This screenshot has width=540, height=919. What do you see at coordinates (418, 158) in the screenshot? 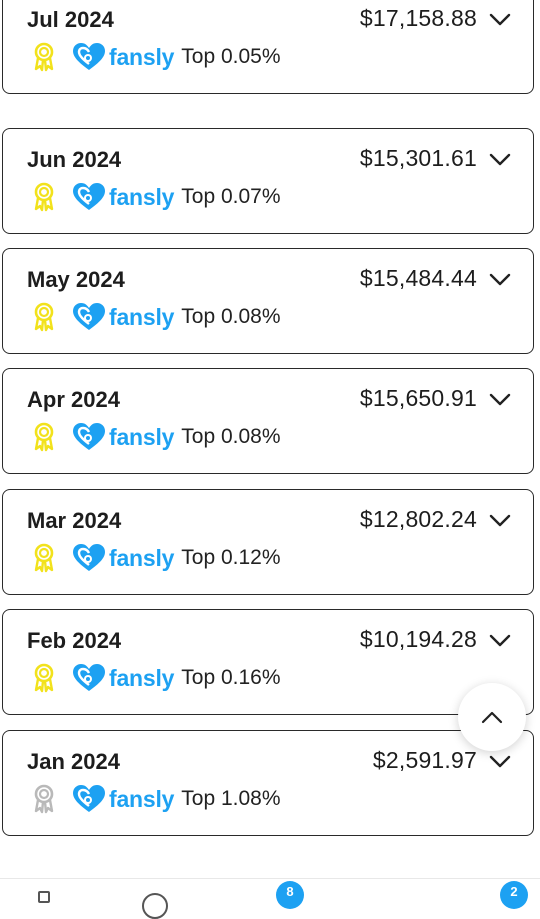
I see `earnings-amount: $15,301.61` at bounding box center [418, 158].